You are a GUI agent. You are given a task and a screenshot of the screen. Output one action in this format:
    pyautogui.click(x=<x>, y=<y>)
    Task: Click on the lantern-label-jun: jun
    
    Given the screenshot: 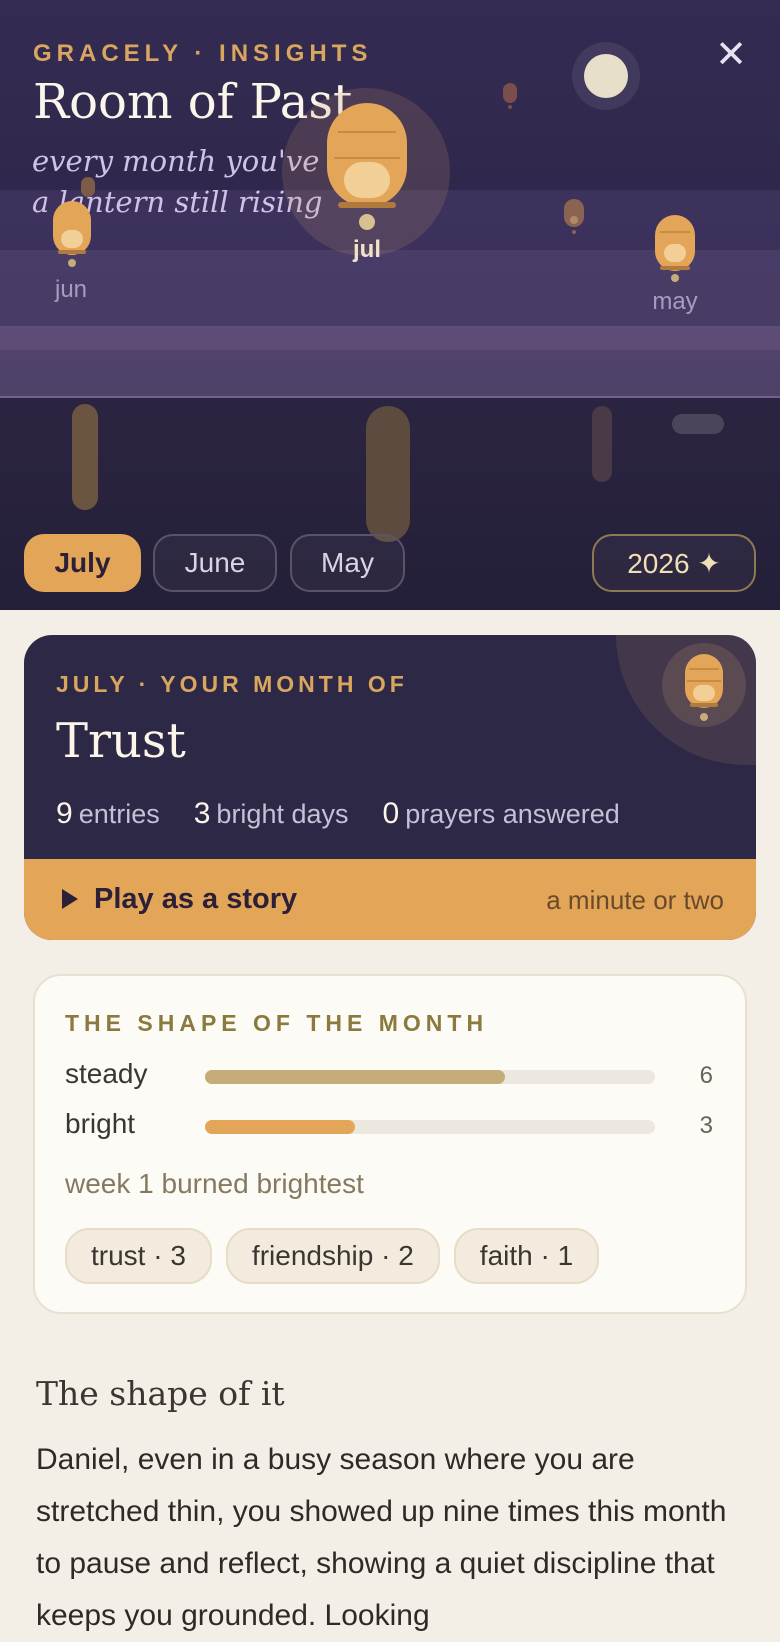 What is the action you would take?
    pyautogui.click(x=71, y=289)
    